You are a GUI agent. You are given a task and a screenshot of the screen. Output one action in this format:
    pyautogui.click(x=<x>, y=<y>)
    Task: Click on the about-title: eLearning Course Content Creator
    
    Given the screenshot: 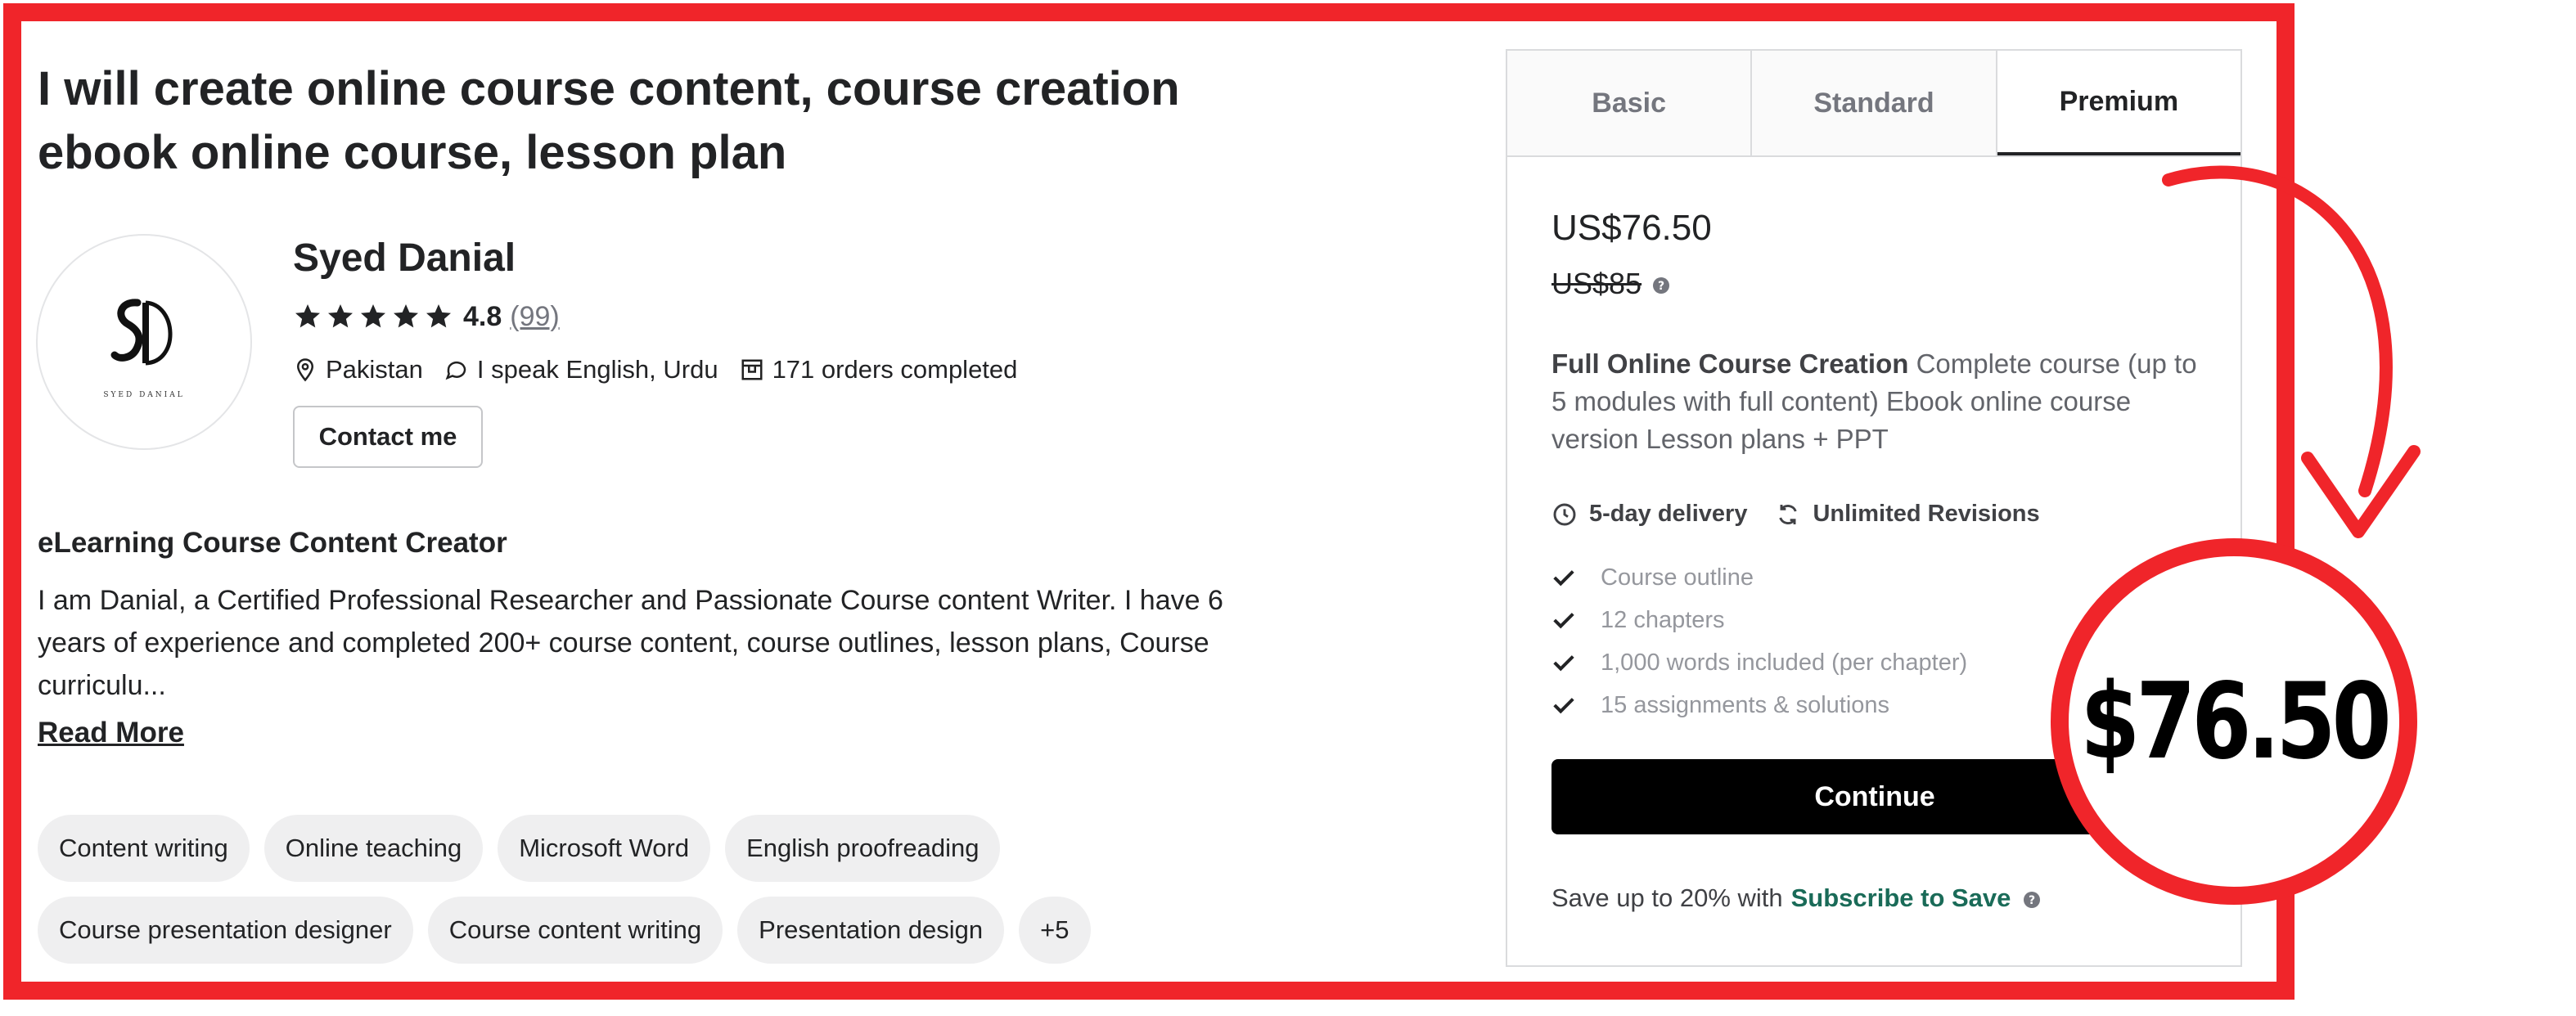 What is the action you would take?
    pyautogui.click(x=273, y=543)
    